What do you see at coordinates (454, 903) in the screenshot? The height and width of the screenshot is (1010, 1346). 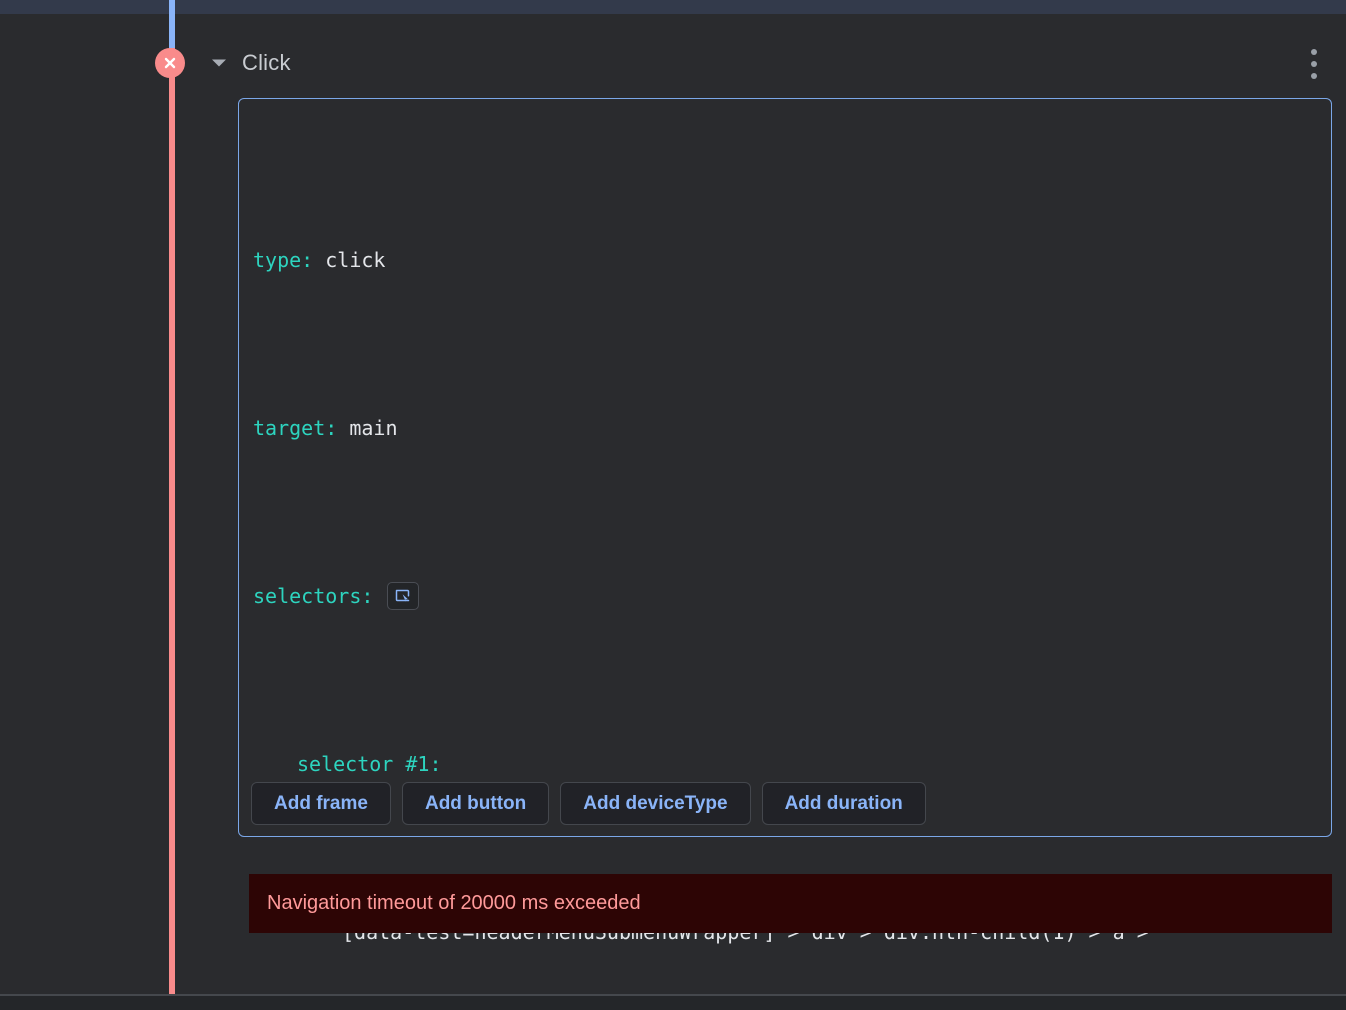 I see `error-message: Navigation timeout of 20000 ms exceeded` at bounding box center [454, 903].